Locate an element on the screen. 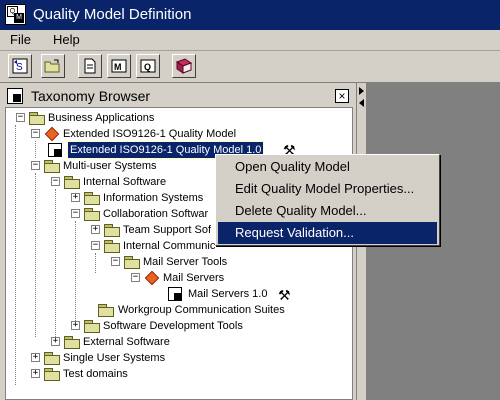 The height and width of the screenshot is (400, 500). book-icon is located at coordinates (184, 66).